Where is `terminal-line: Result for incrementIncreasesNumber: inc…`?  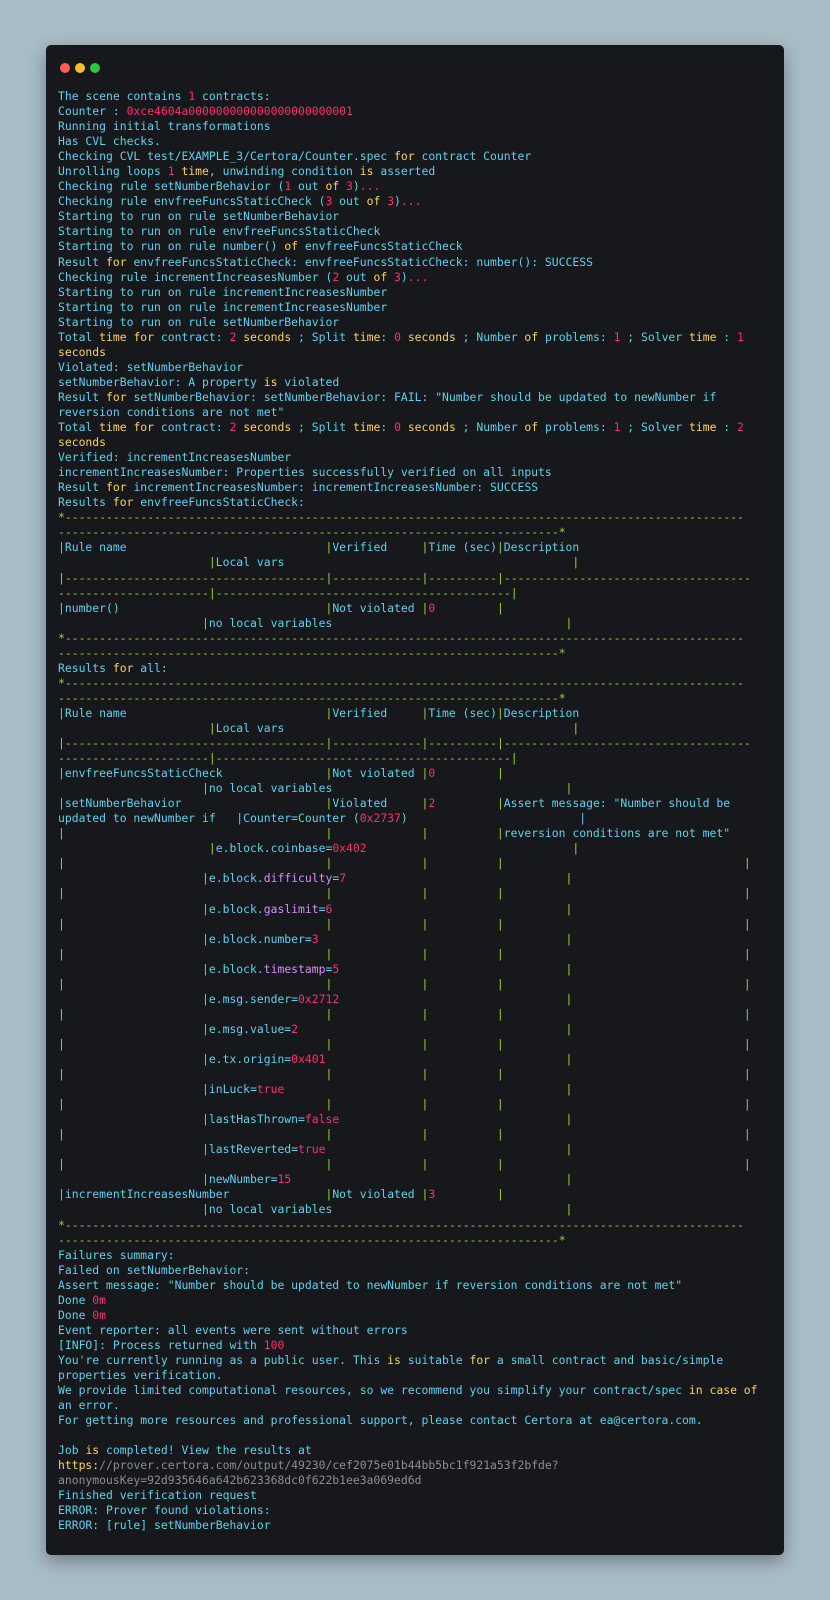
terminal-line: Result for incrementIncreasesNumber: inc… is located at coordinates (298, 487).